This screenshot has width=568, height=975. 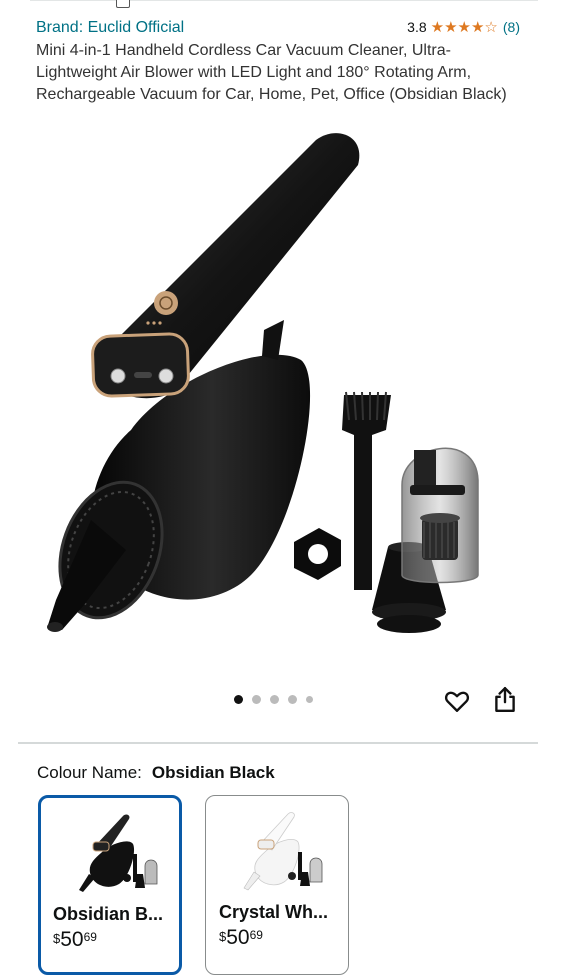 What do you see at coordinates (457, 701) in the screenshot?
I see `heart-icon` at bounding box center [457, 701].